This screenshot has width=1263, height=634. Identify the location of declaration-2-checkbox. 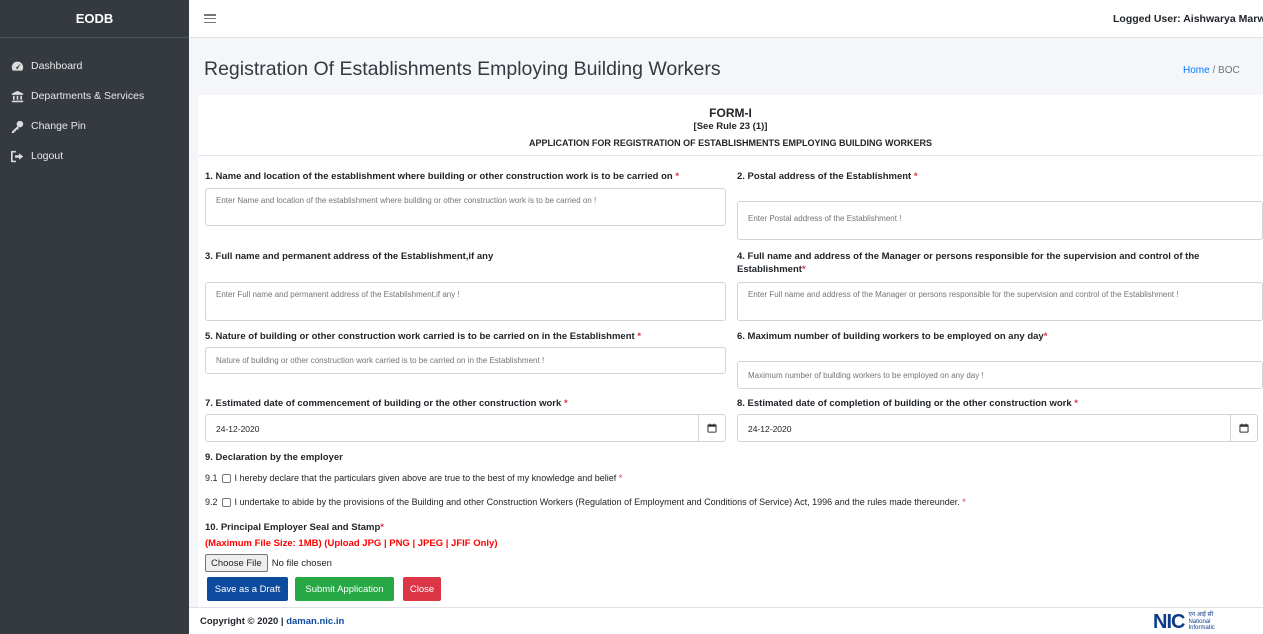
(226, 502).